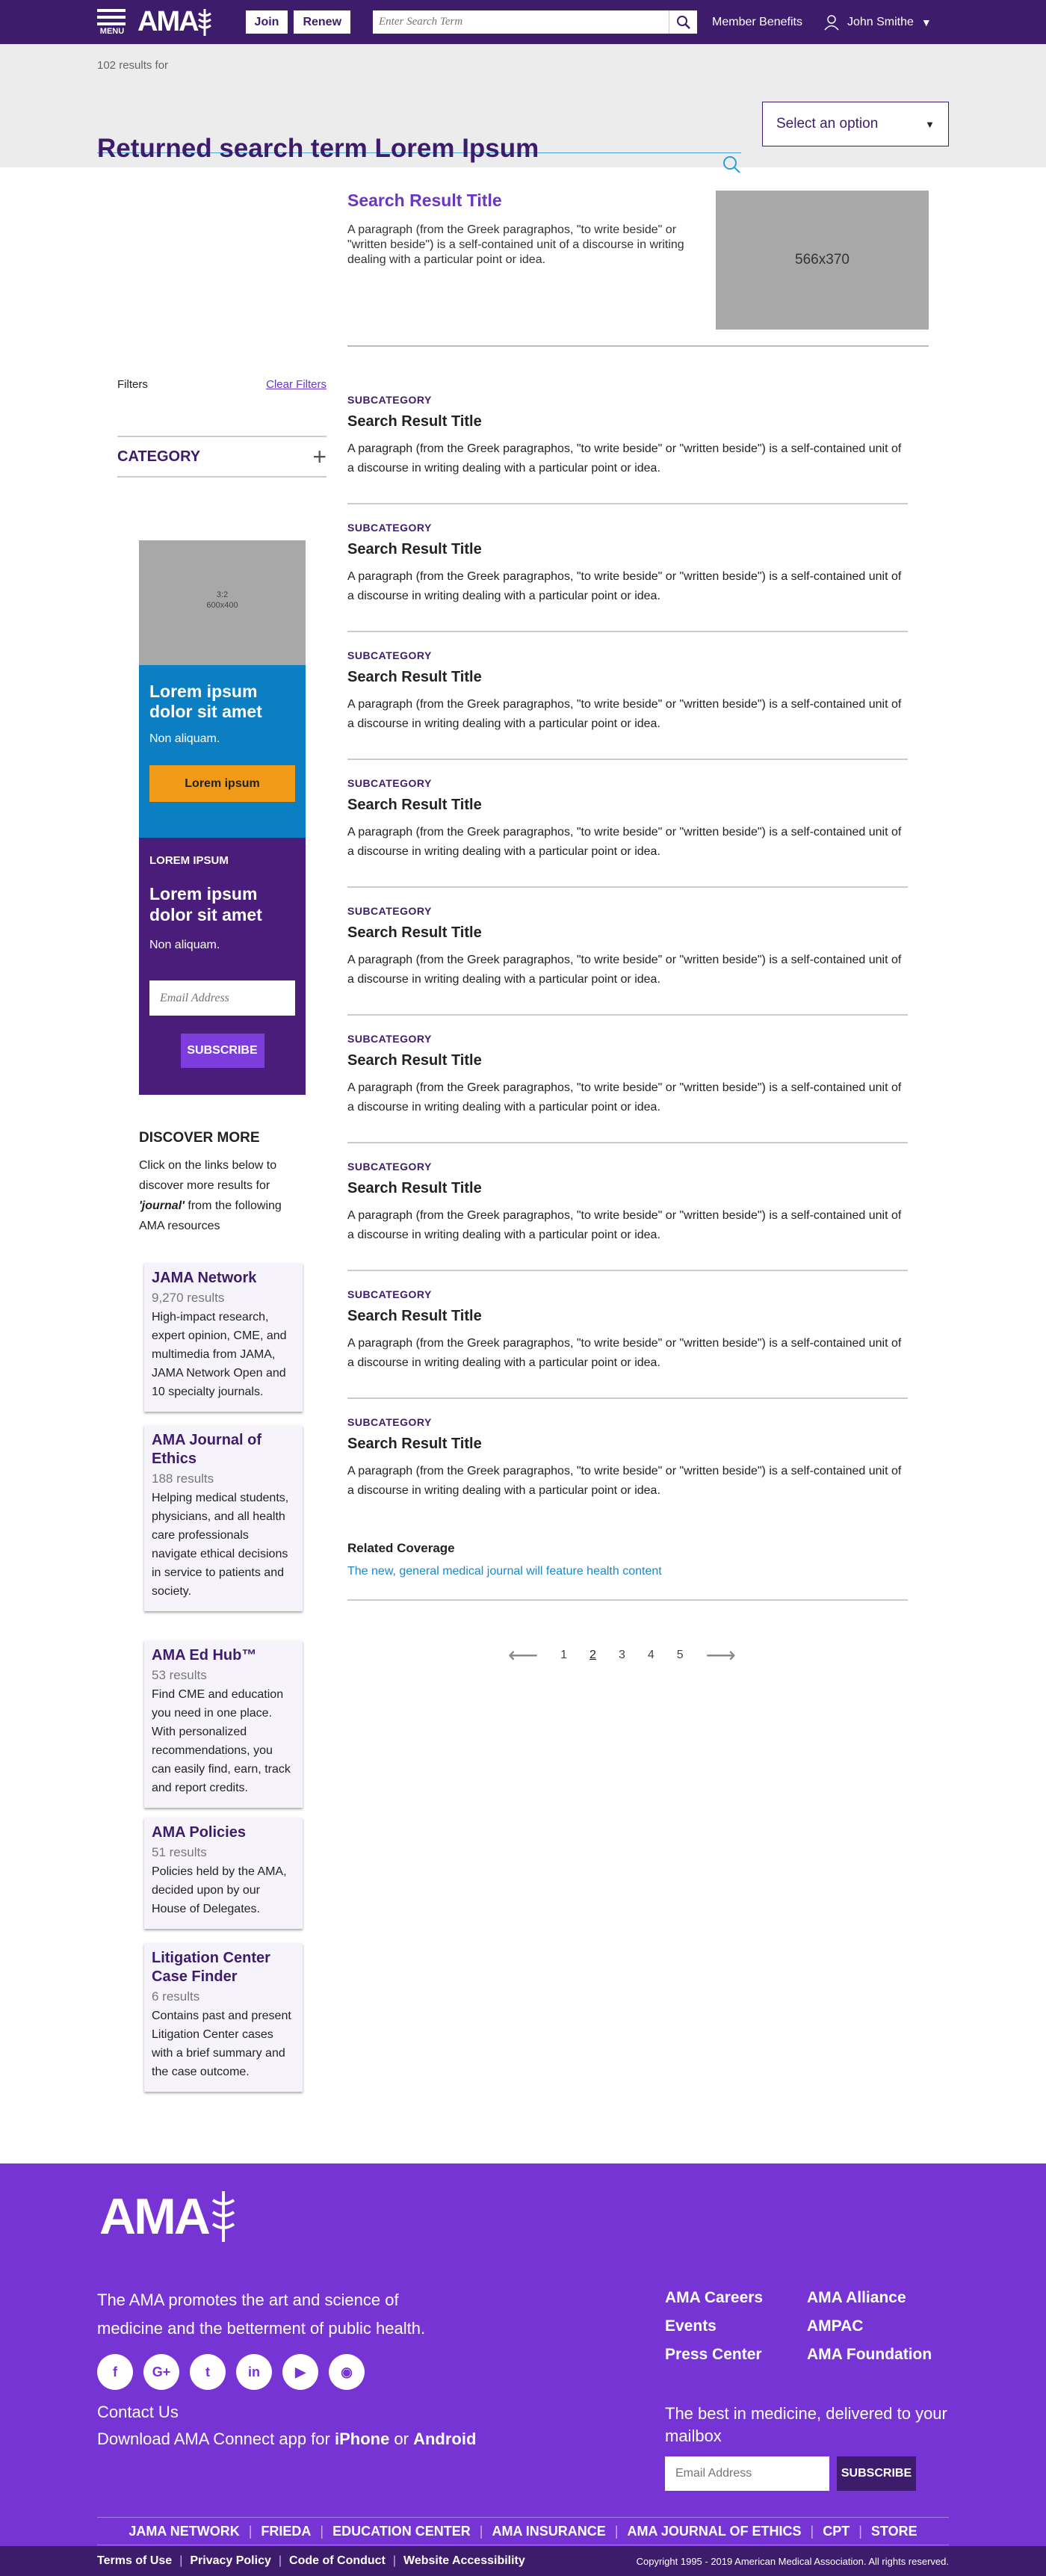 Image resolution: width=1046 pixels, height=2576 pixels. Describe the element at coordinates (680, 1656) in the screenshot. I see `page-5: 5` at that location.